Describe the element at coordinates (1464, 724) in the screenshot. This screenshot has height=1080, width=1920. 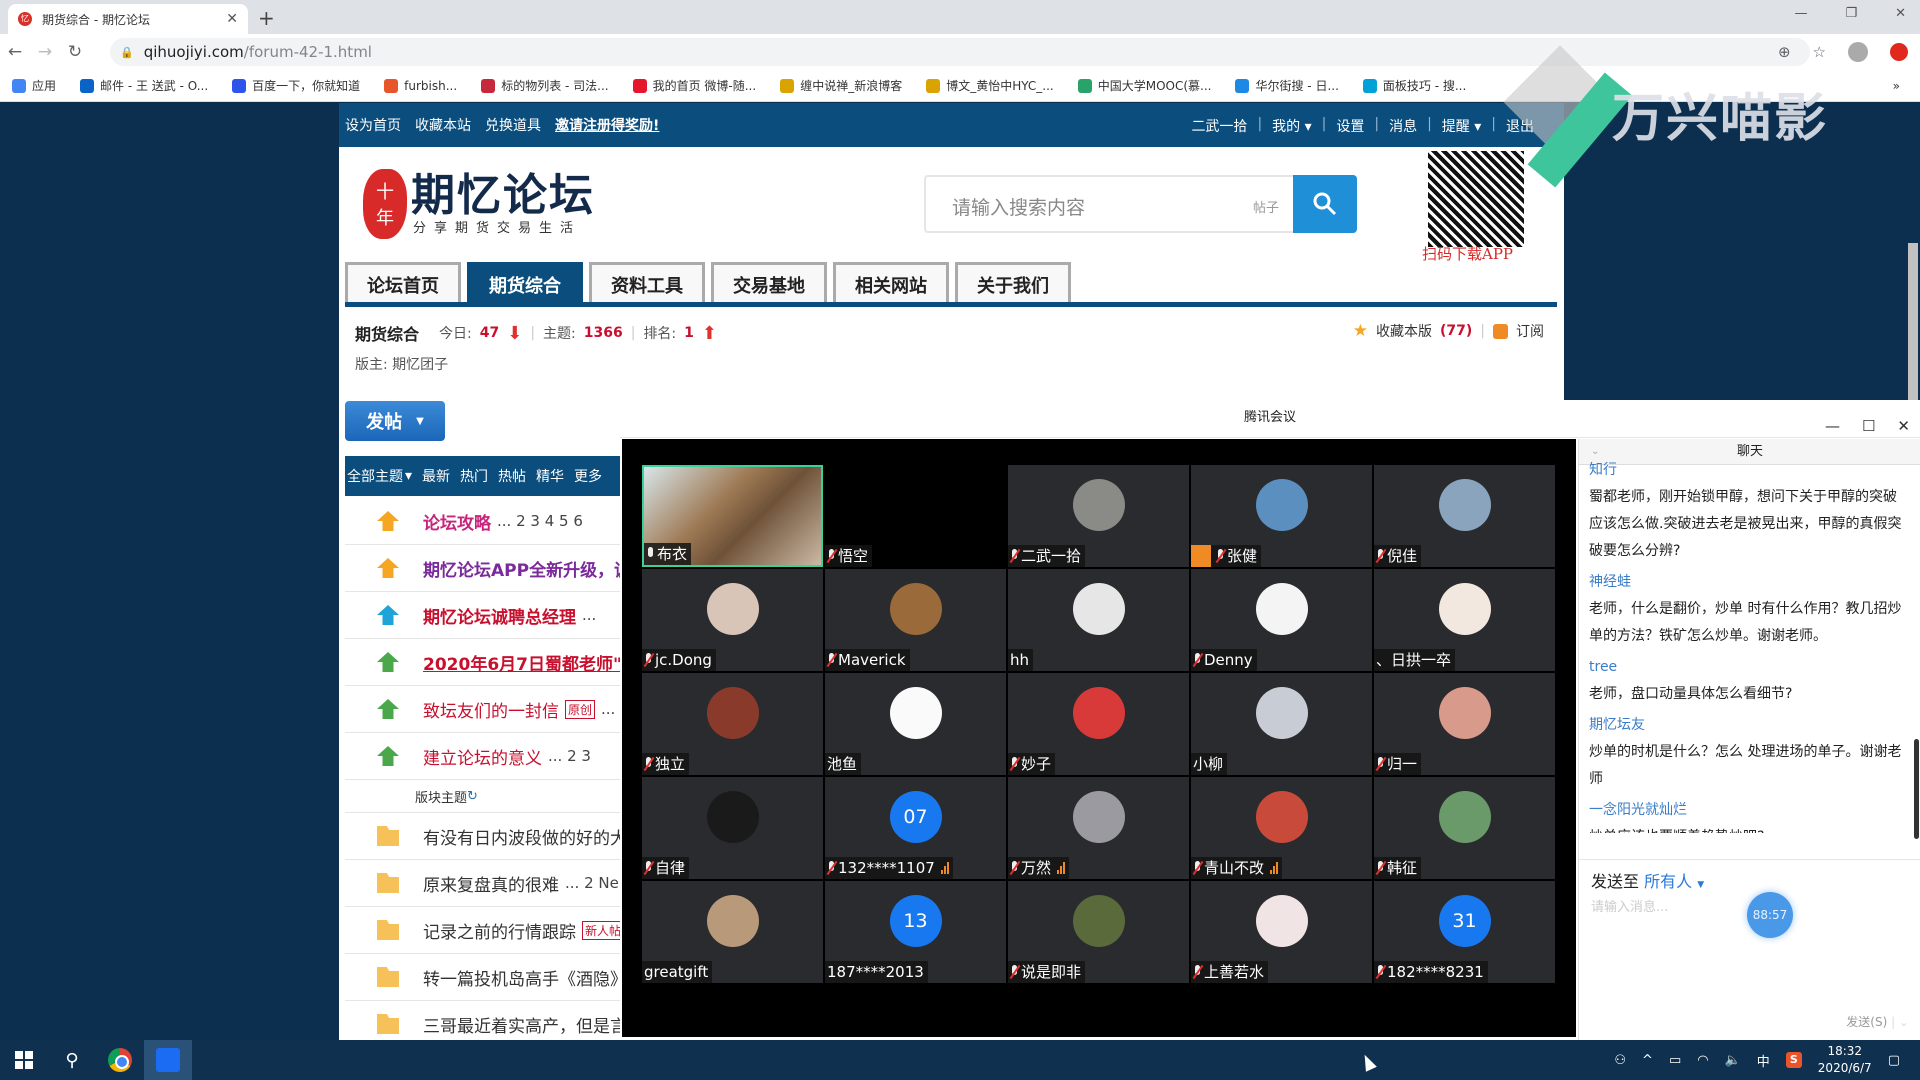
I see `participant-tile: 归一` at that location.